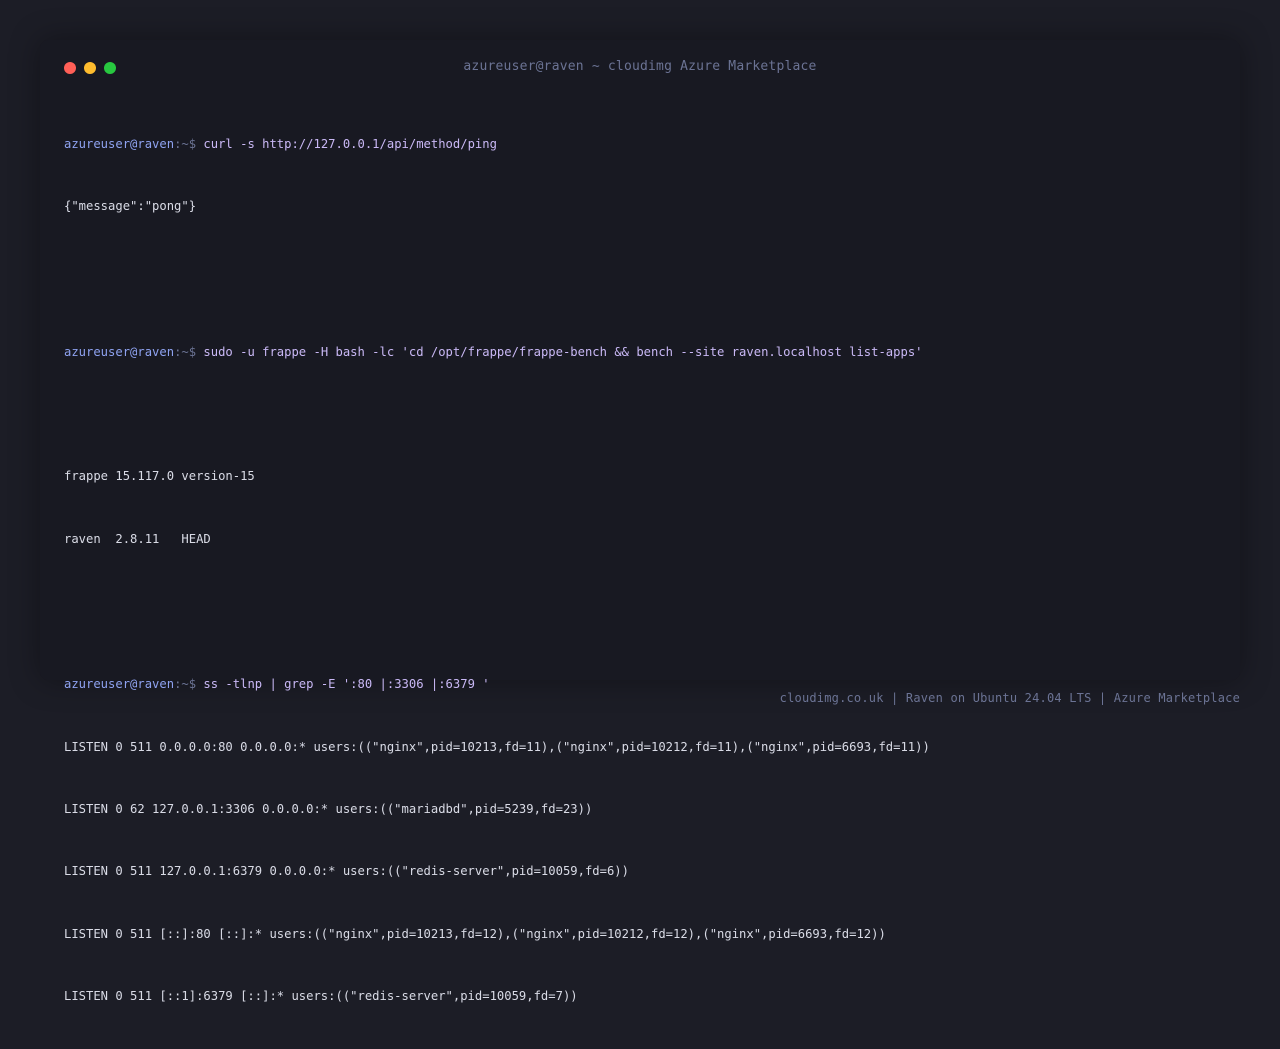 This screenshot has width=1280, height=1049. I want to click on output-line: {"message":"pong"}, so click(640, 206).